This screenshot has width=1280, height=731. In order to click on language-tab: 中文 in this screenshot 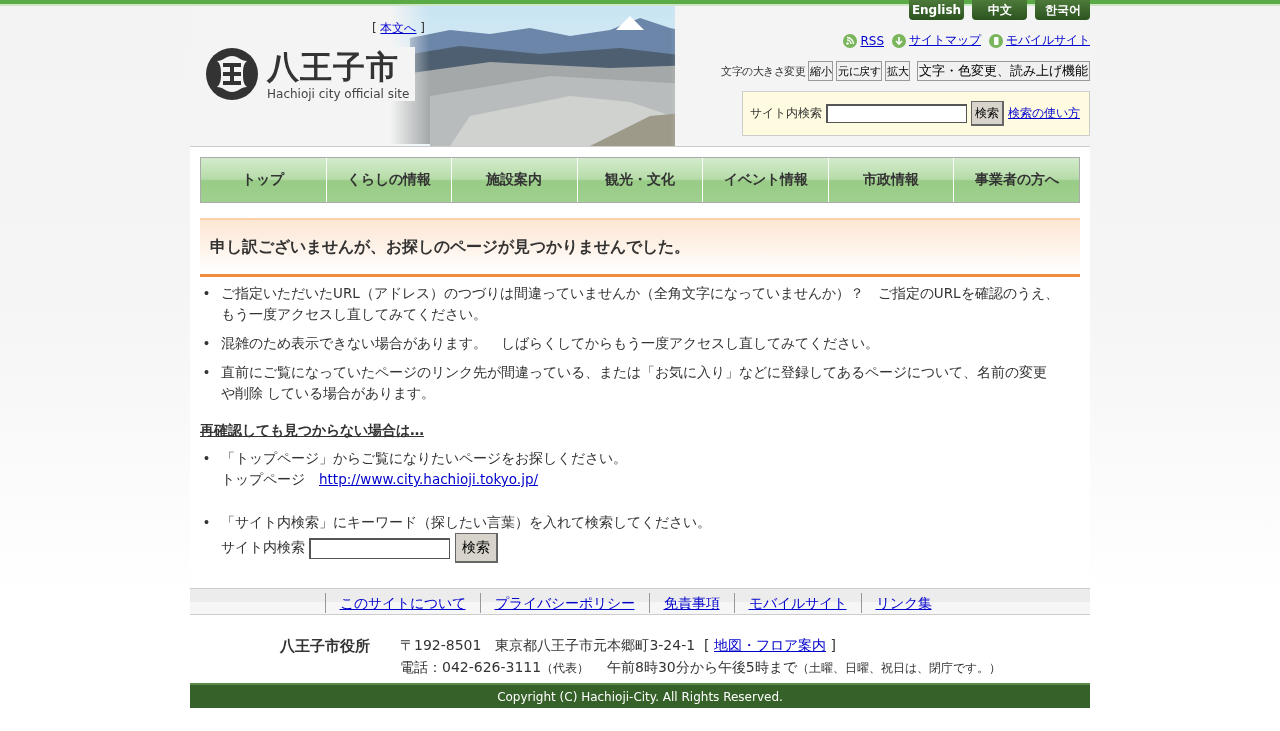, I will do `click(999, 10)`.